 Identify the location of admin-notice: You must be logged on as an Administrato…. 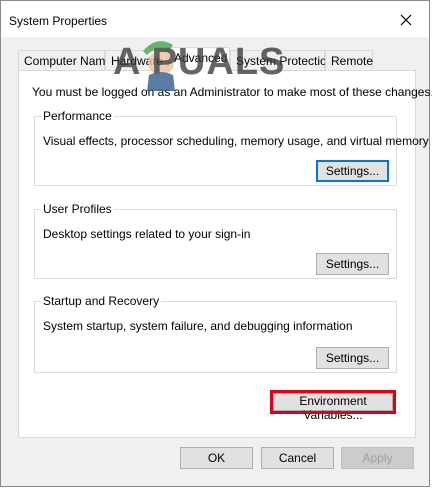
(232, 92).